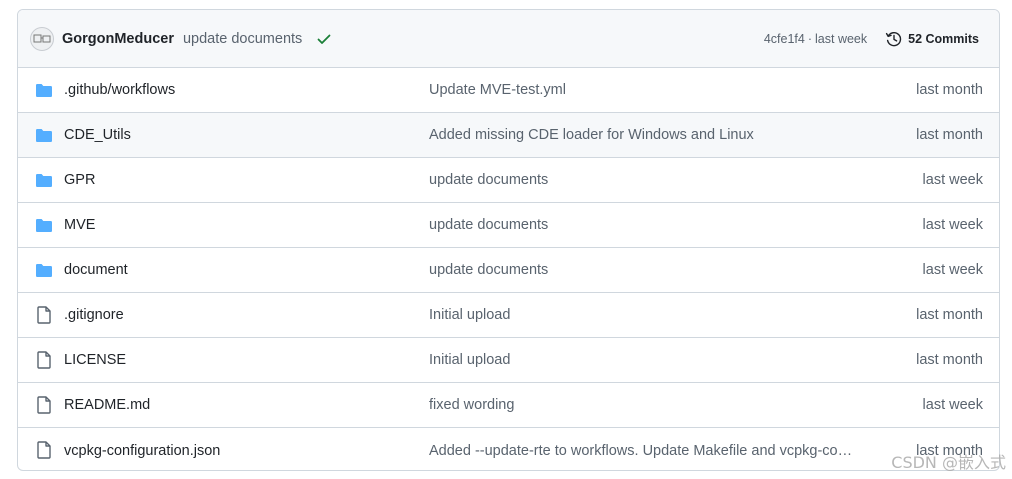 The image size is (1012, 479). What do you see at coordinates (95, 360) in the screenshot?
I see `file-name-link: LICENSE` at bounding box center [95, 360].